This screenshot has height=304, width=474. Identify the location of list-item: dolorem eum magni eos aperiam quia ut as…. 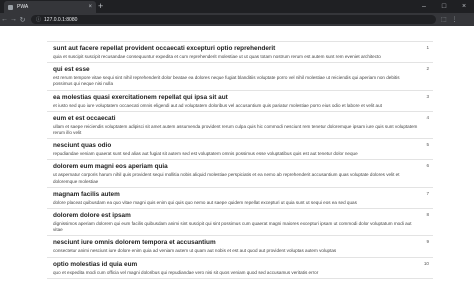
(240, 174).